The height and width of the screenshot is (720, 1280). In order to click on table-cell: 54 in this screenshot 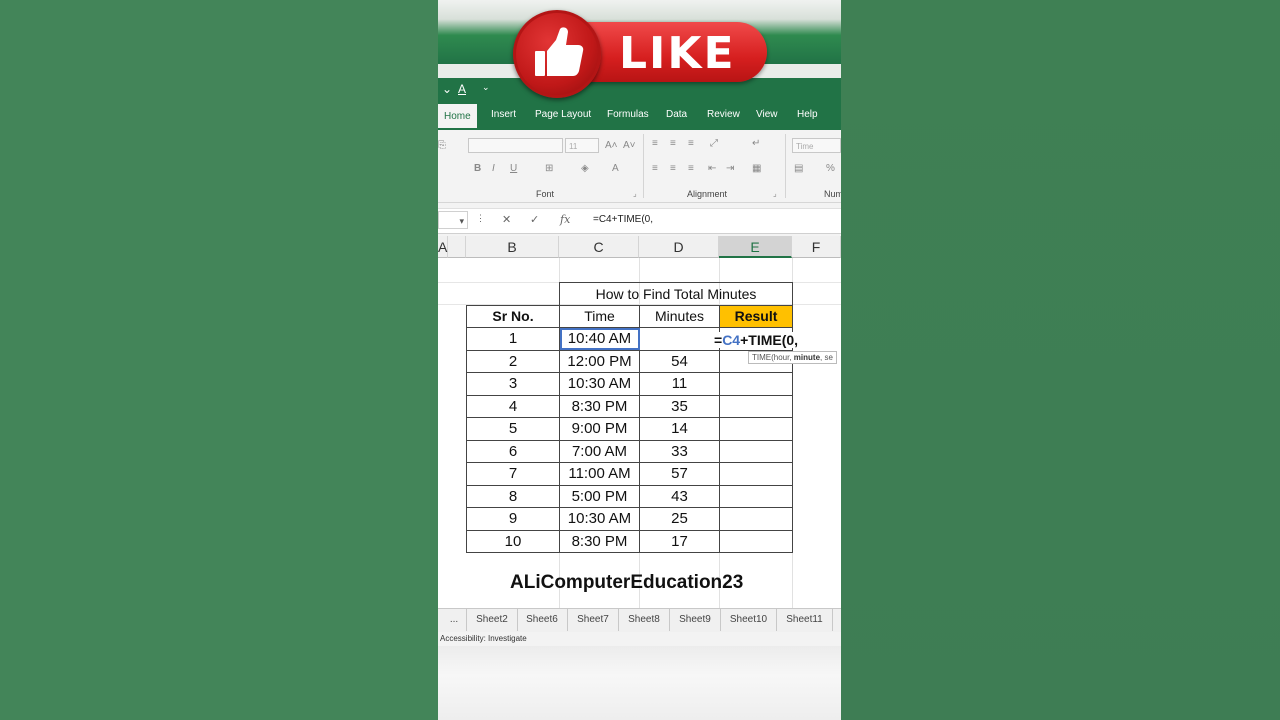, I will do `click(679, 361)`.